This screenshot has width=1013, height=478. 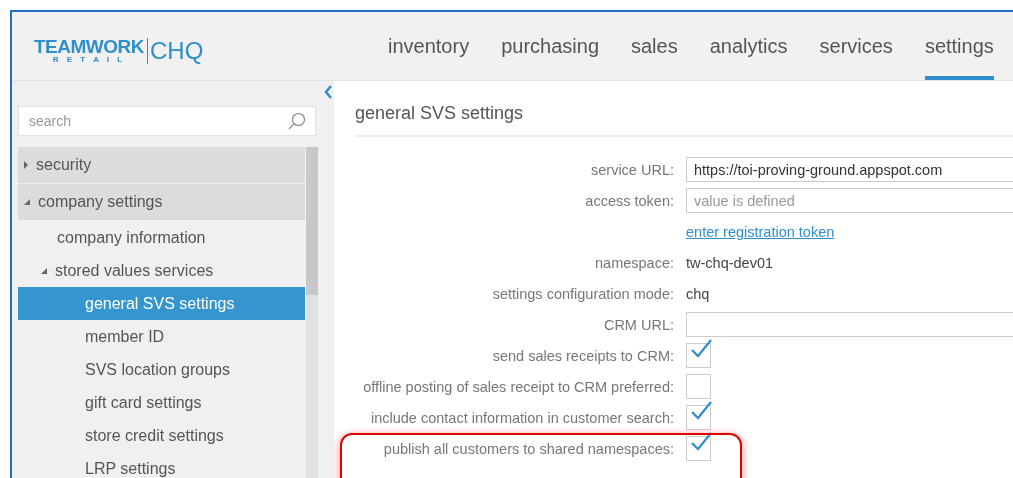 What do you see at coordinates (849, 324) in the screenshot?
I see `input-field` at bounding box center [849, 324].